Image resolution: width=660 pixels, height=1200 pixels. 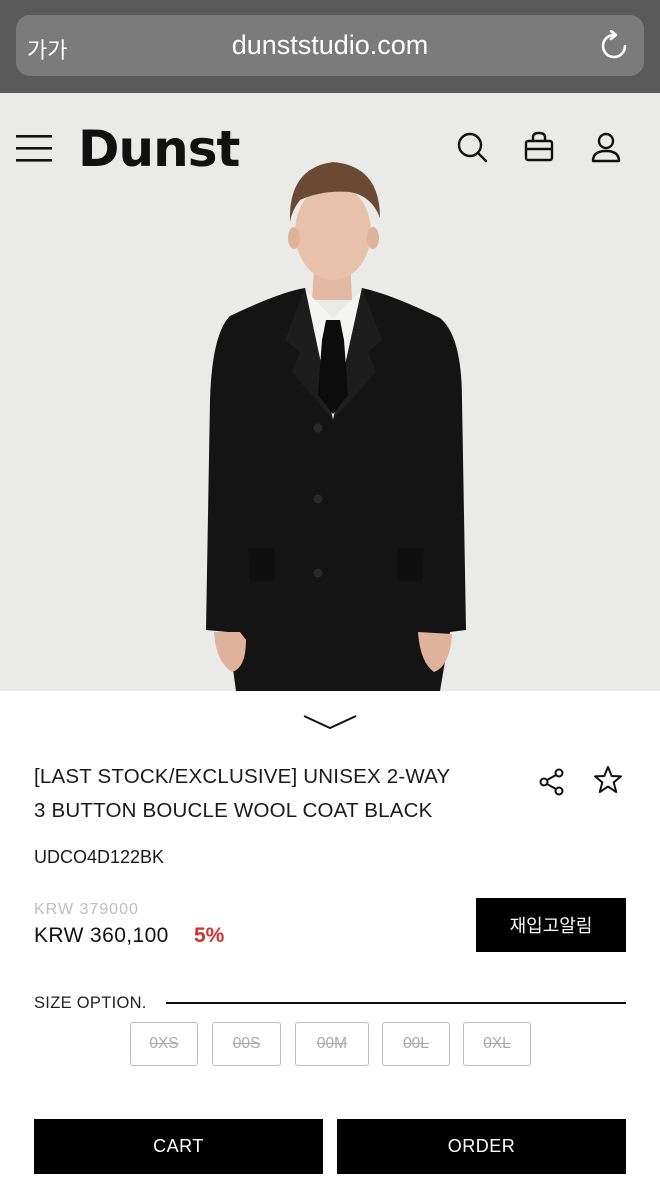 What do you see at coordinates (552, 782) in the screenshot?
I see `share-icon` at bounding box center [552, 782].